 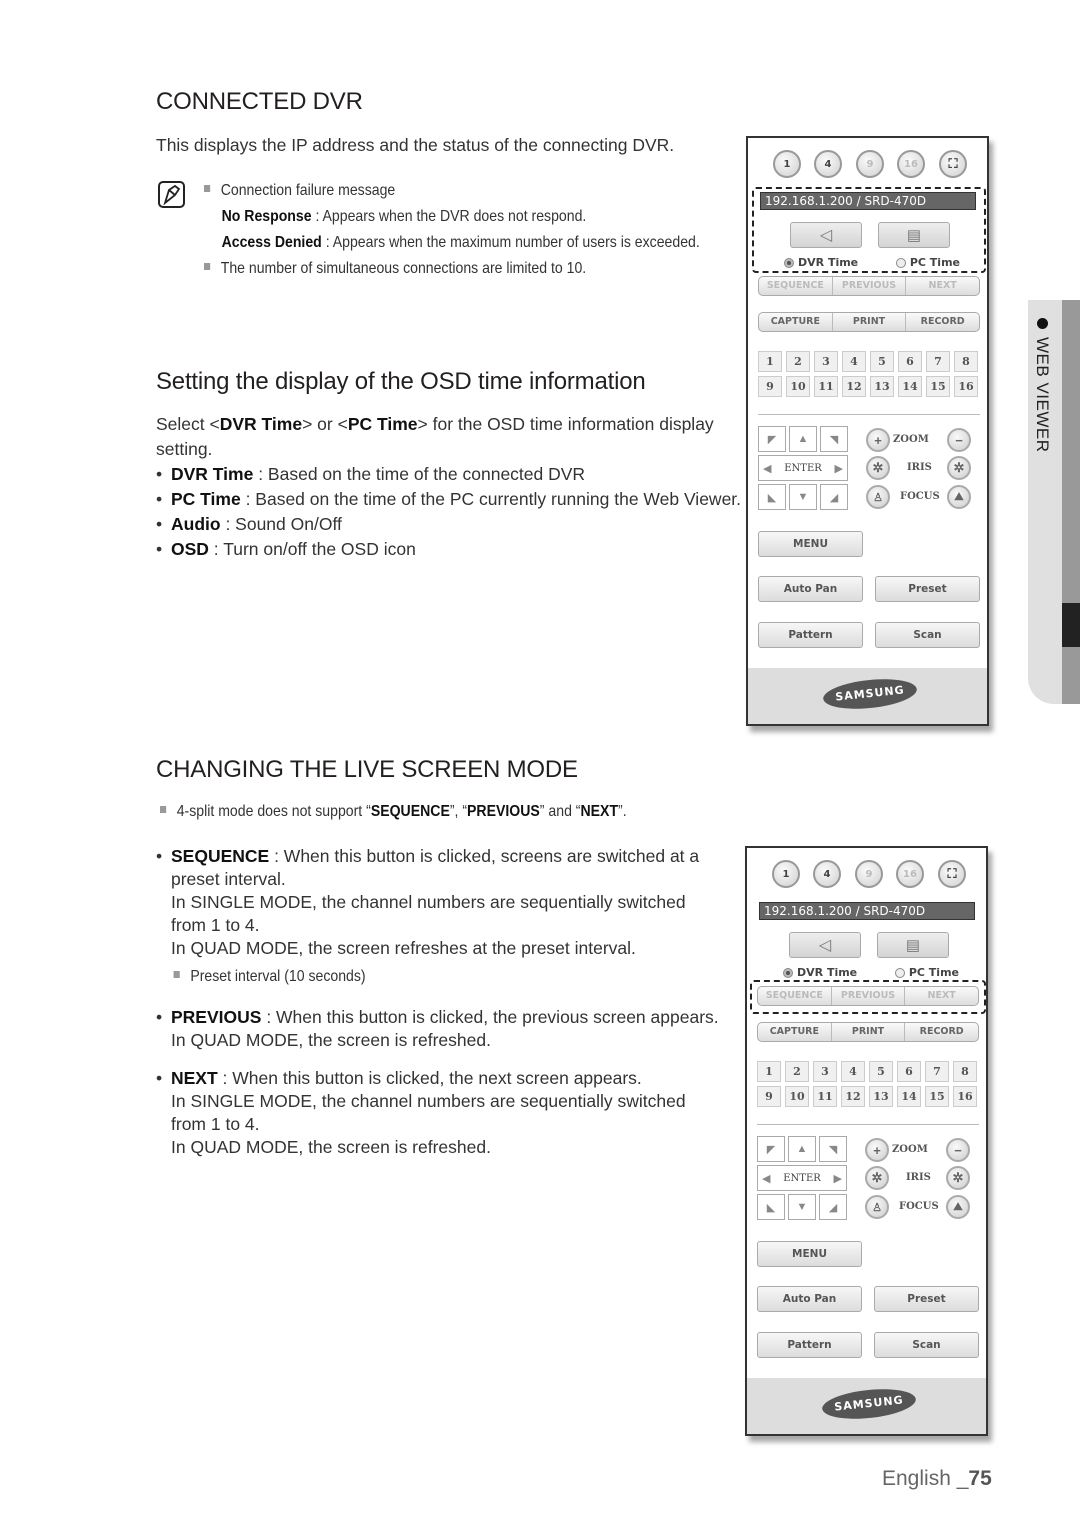 I want to click on audio-button: ◁, so click(x=825, y=945).